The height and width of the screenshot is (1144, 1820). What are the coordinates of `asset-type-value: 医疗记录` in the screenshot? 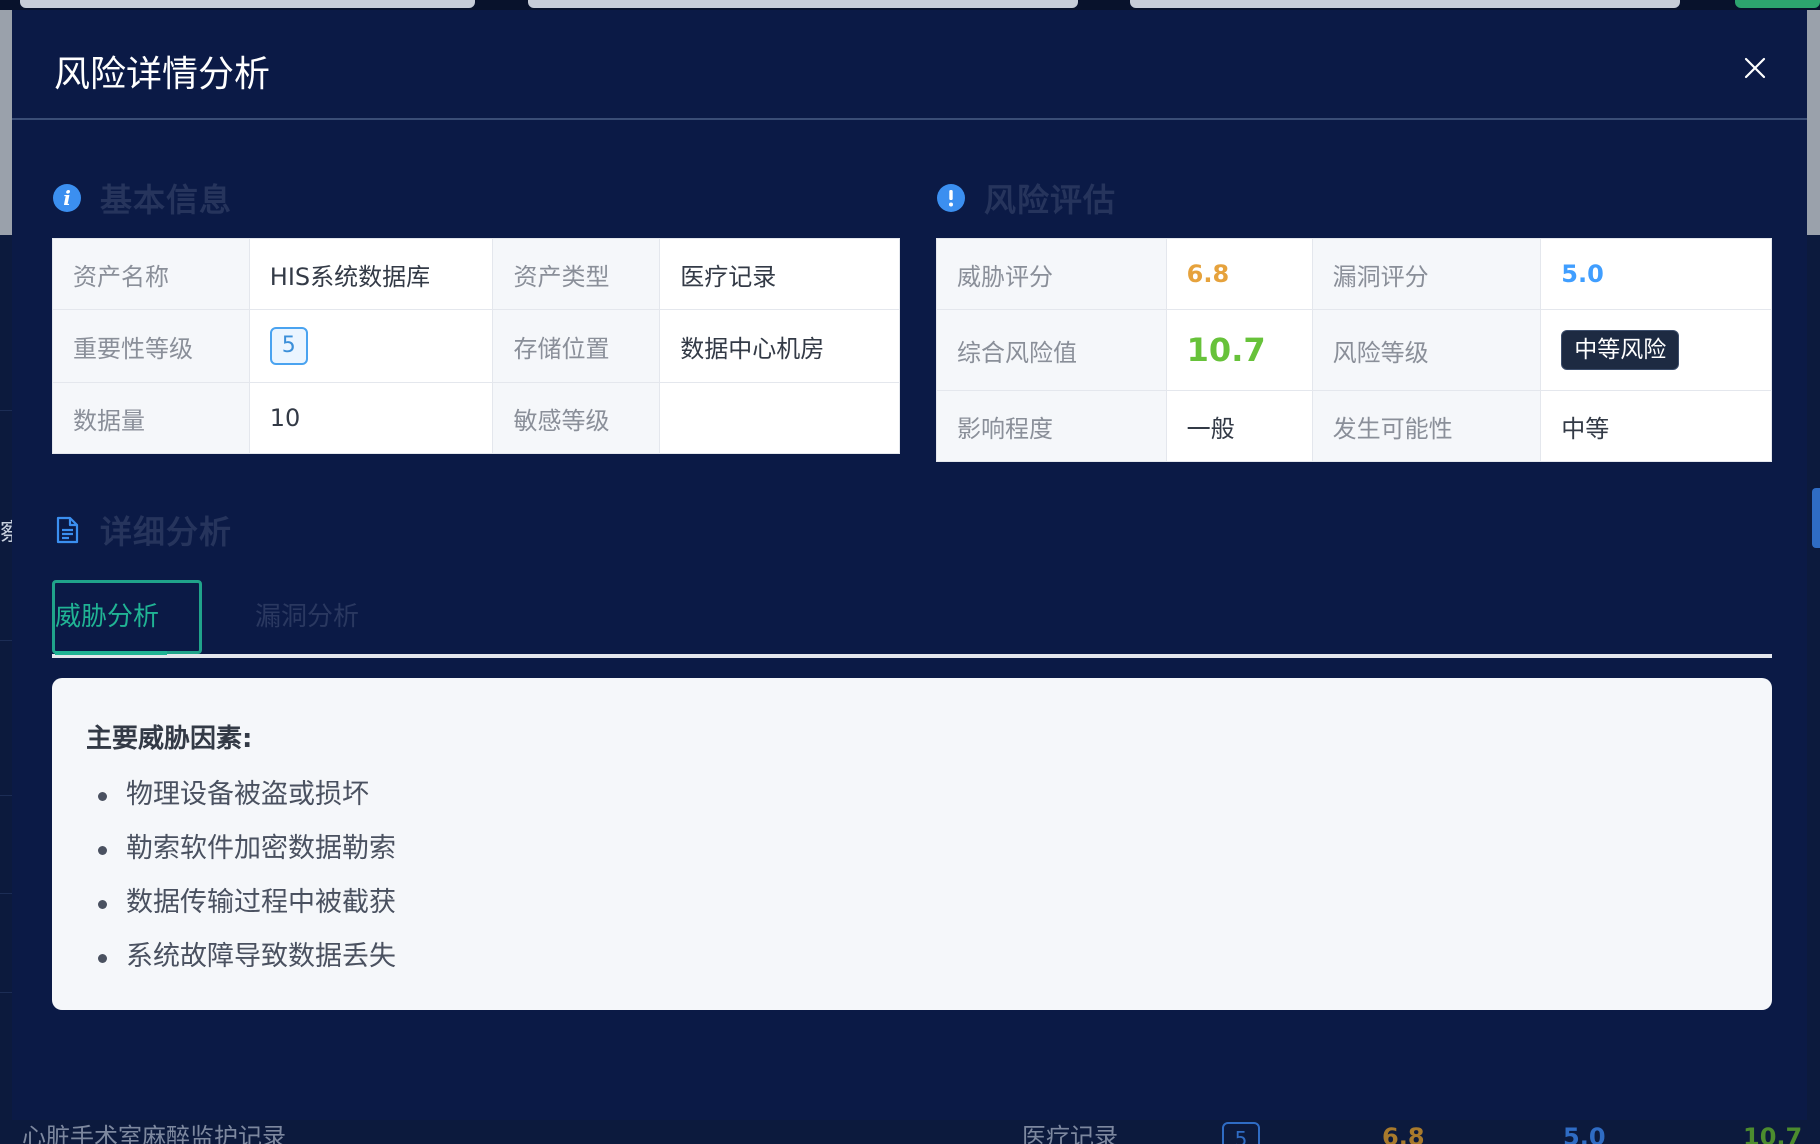 It's located at (779, 274).